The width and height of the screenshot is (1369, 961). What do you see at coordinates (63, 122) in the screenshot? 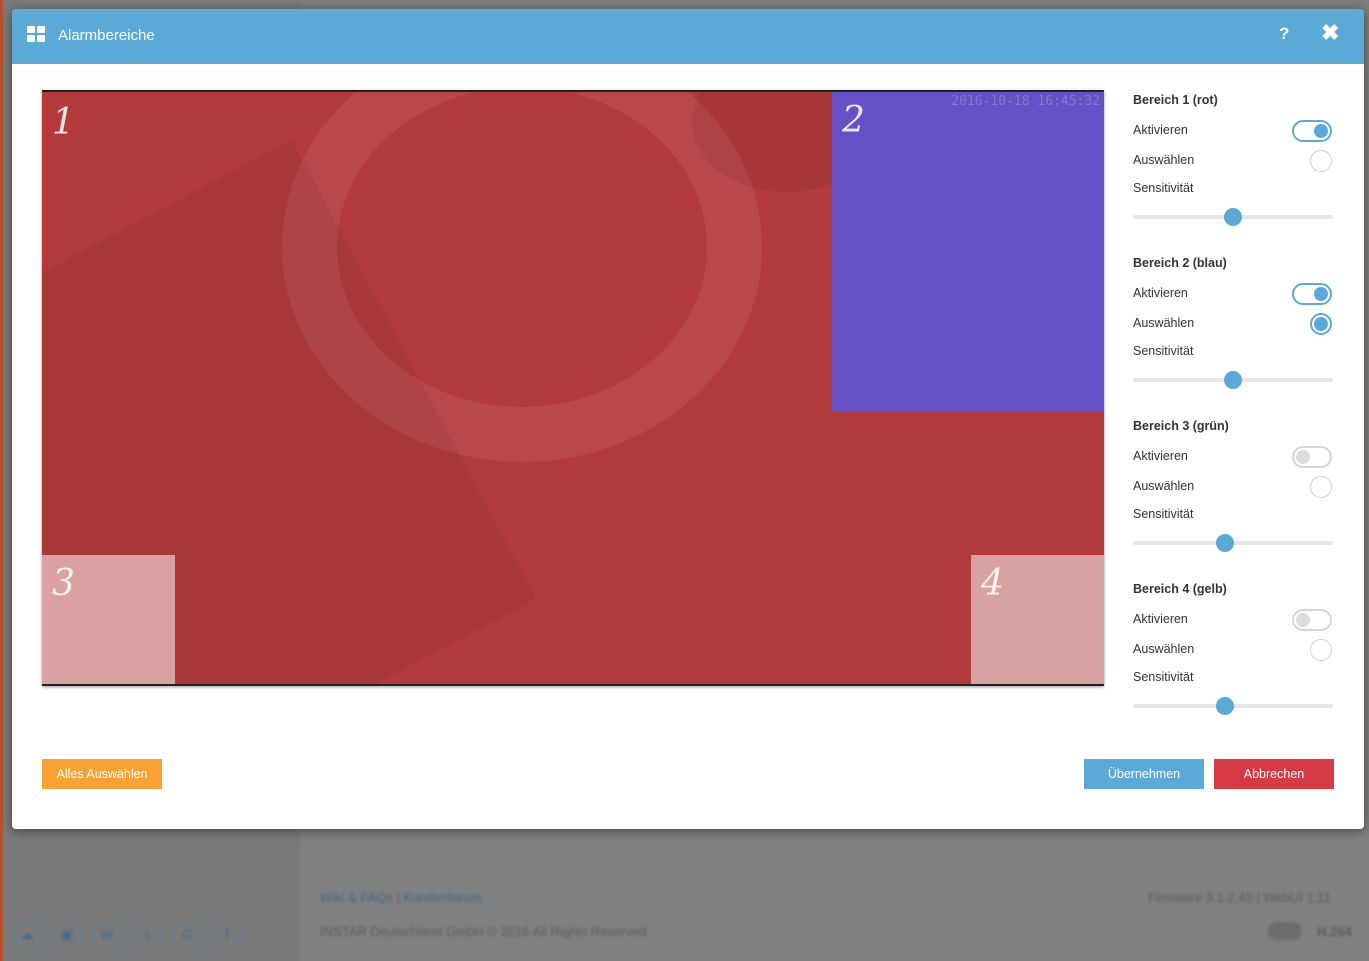
I see `area-number: 1` at bounding box center [63, 122].